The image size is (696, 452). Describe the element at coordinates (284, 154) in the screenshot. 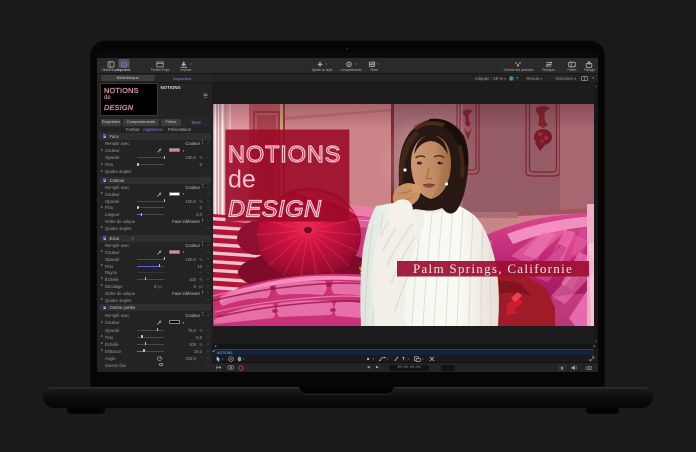

I see `svg-text: NOTIONS` at that location.